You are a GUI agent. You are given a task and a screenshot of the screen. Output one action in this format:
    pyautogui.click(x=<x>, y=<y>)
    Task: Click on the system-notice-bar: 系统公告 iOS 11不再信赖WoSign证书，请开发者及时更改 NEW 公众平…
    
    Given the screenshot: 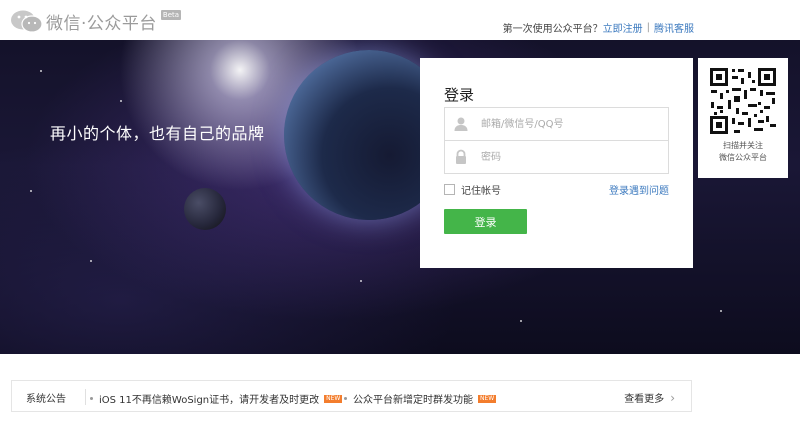 What is the action you would take?
    pyautogui.click(x=351, y=396)
    